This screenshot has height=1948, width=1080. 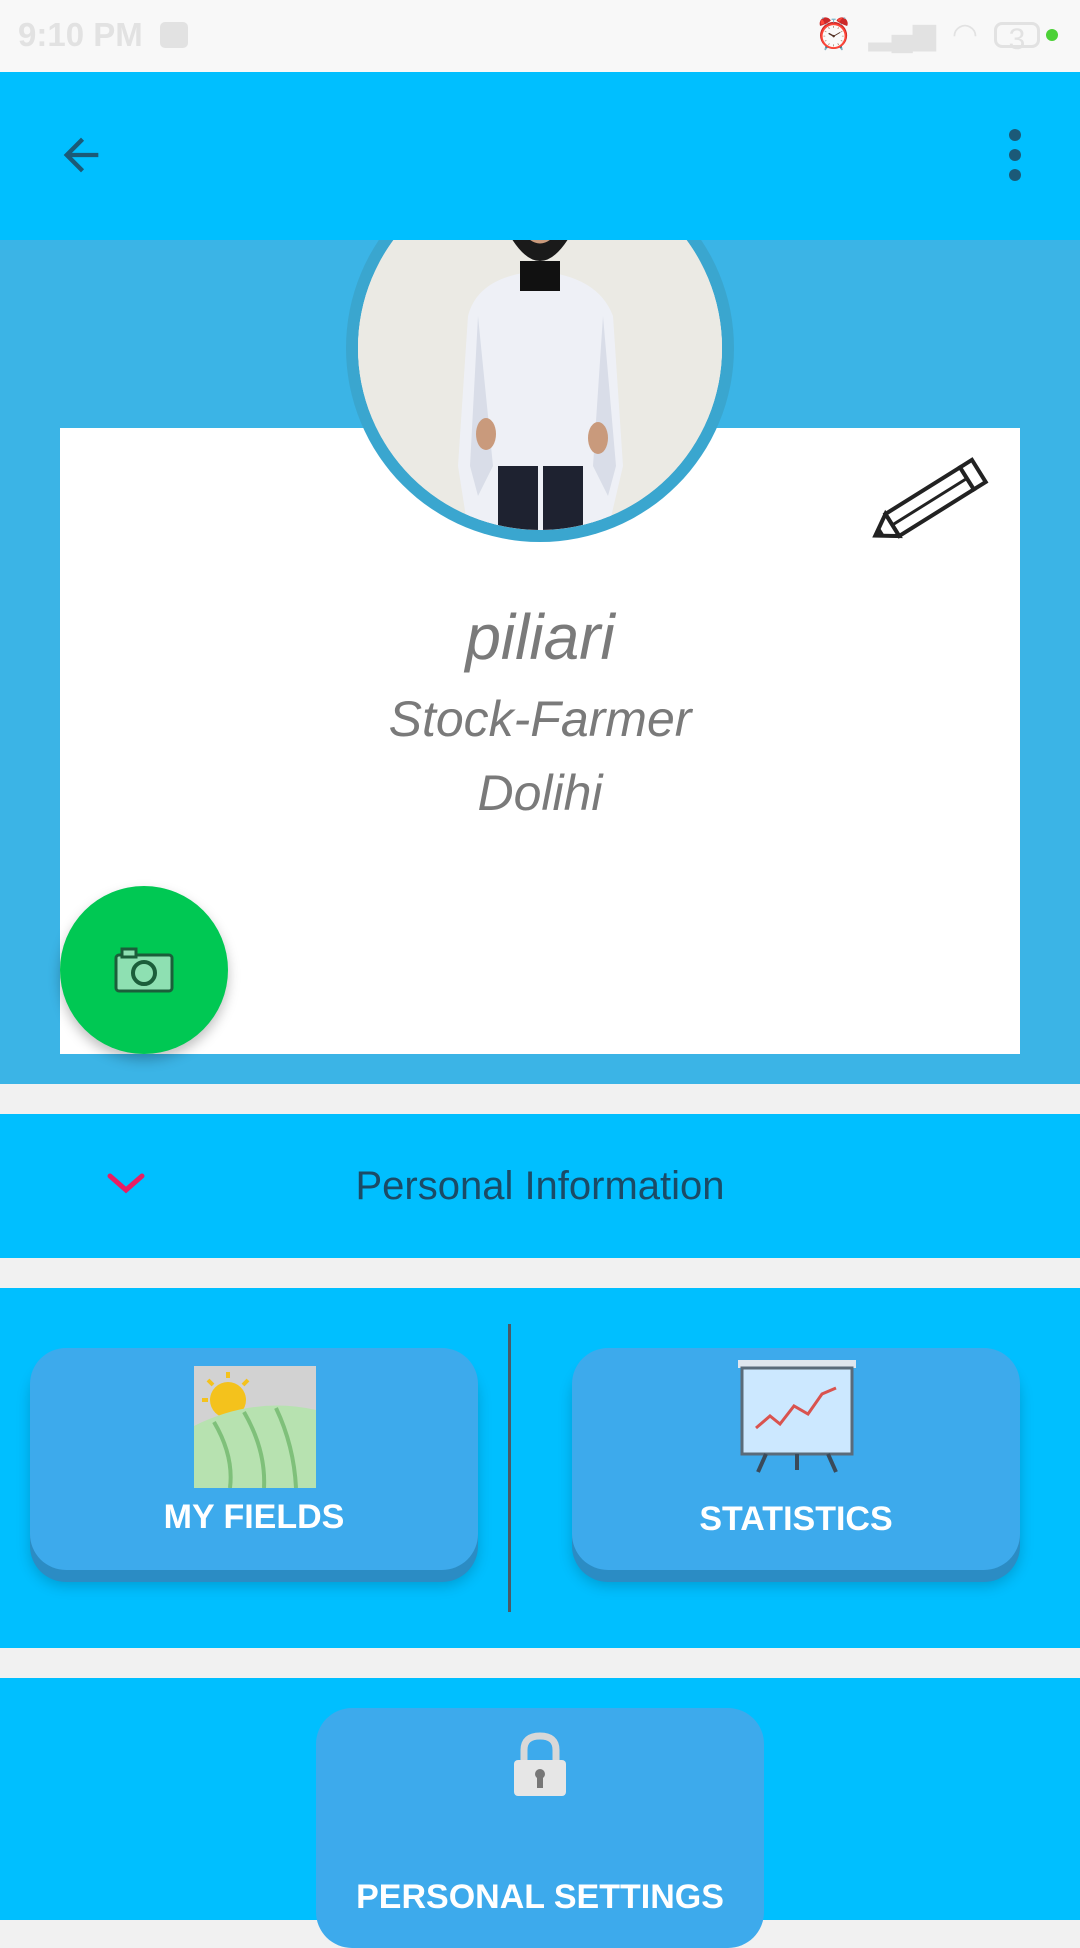 I want to click on arrow-left-icon, so click(x=81, y=155).